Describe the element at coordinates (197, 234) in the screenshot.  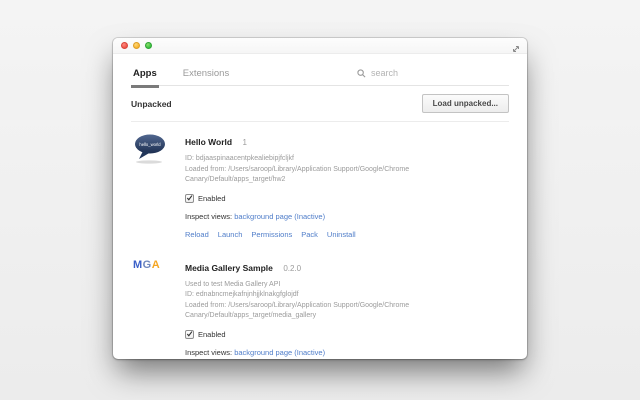
I see `reload-link: Reload` at that location.